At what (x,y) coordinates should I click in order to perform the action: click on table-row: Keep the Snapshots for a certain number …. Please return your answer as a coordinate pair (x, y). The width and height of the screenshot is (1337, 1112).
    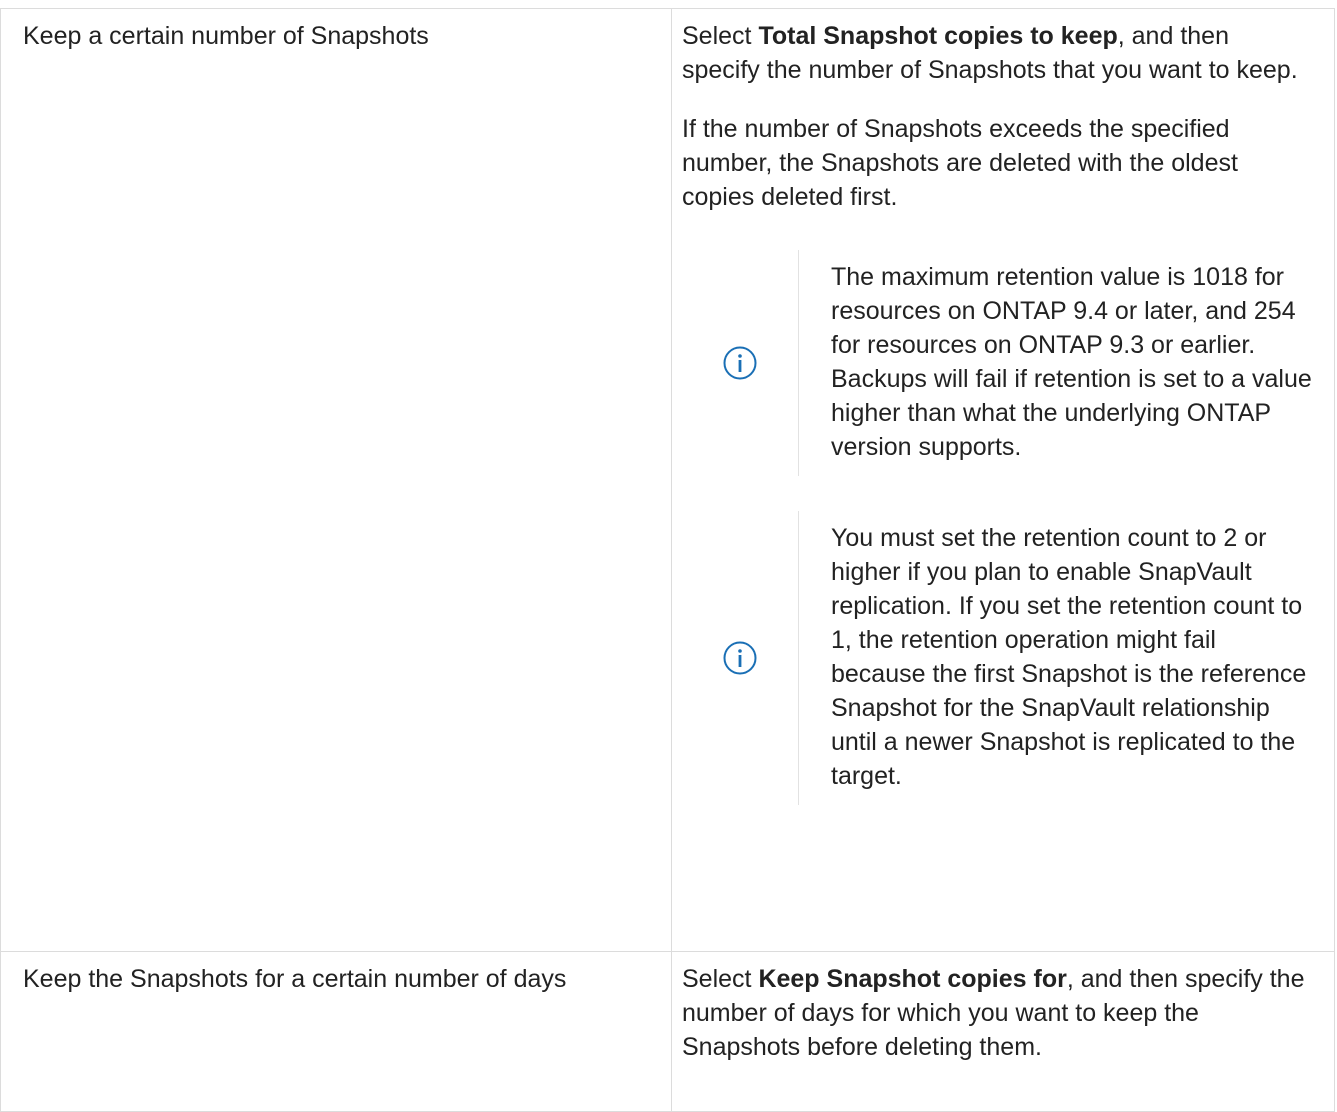
    Looking at the image, I should click on (667, 1031).